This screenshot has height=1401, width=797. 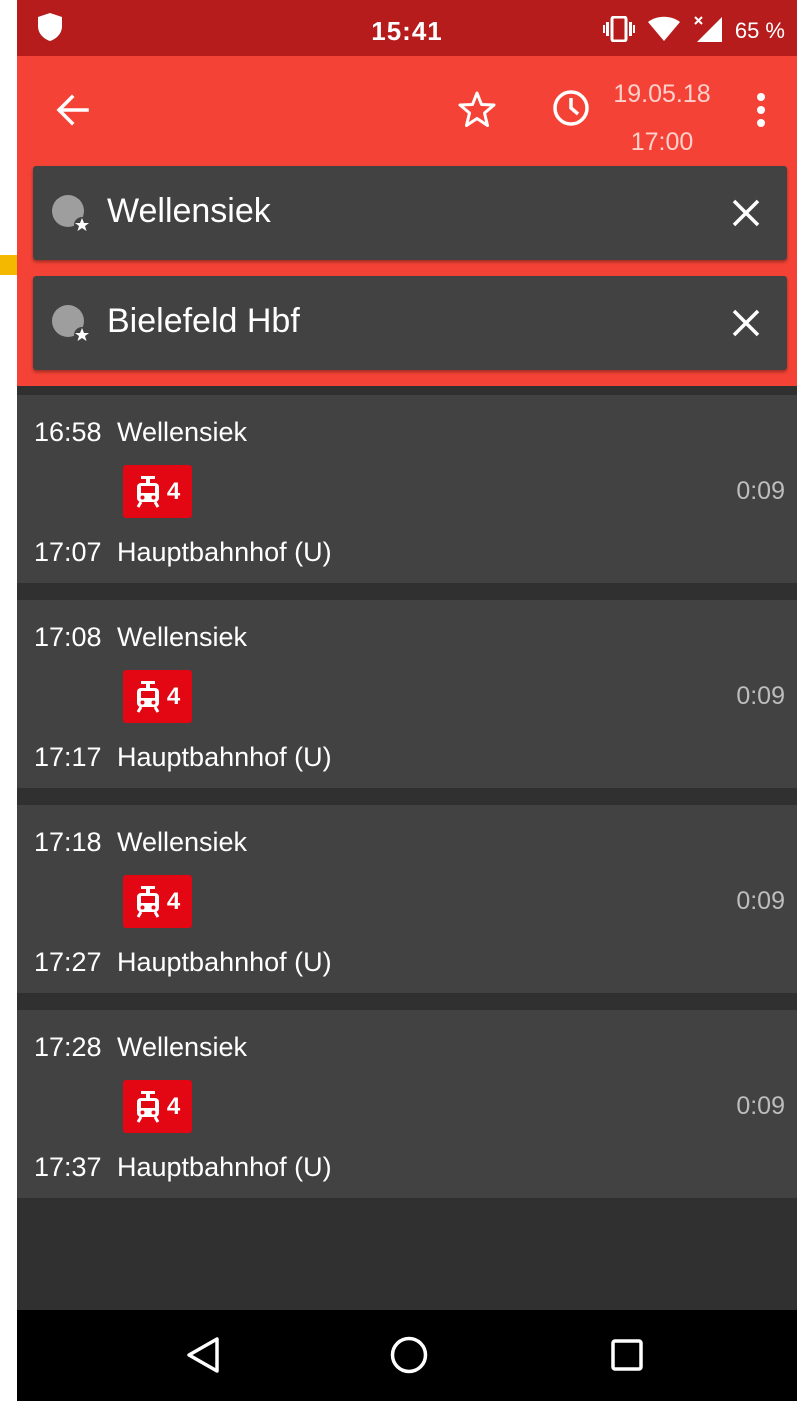 I want to click on departure-time: 17:28, so click(x=68, y=1047).